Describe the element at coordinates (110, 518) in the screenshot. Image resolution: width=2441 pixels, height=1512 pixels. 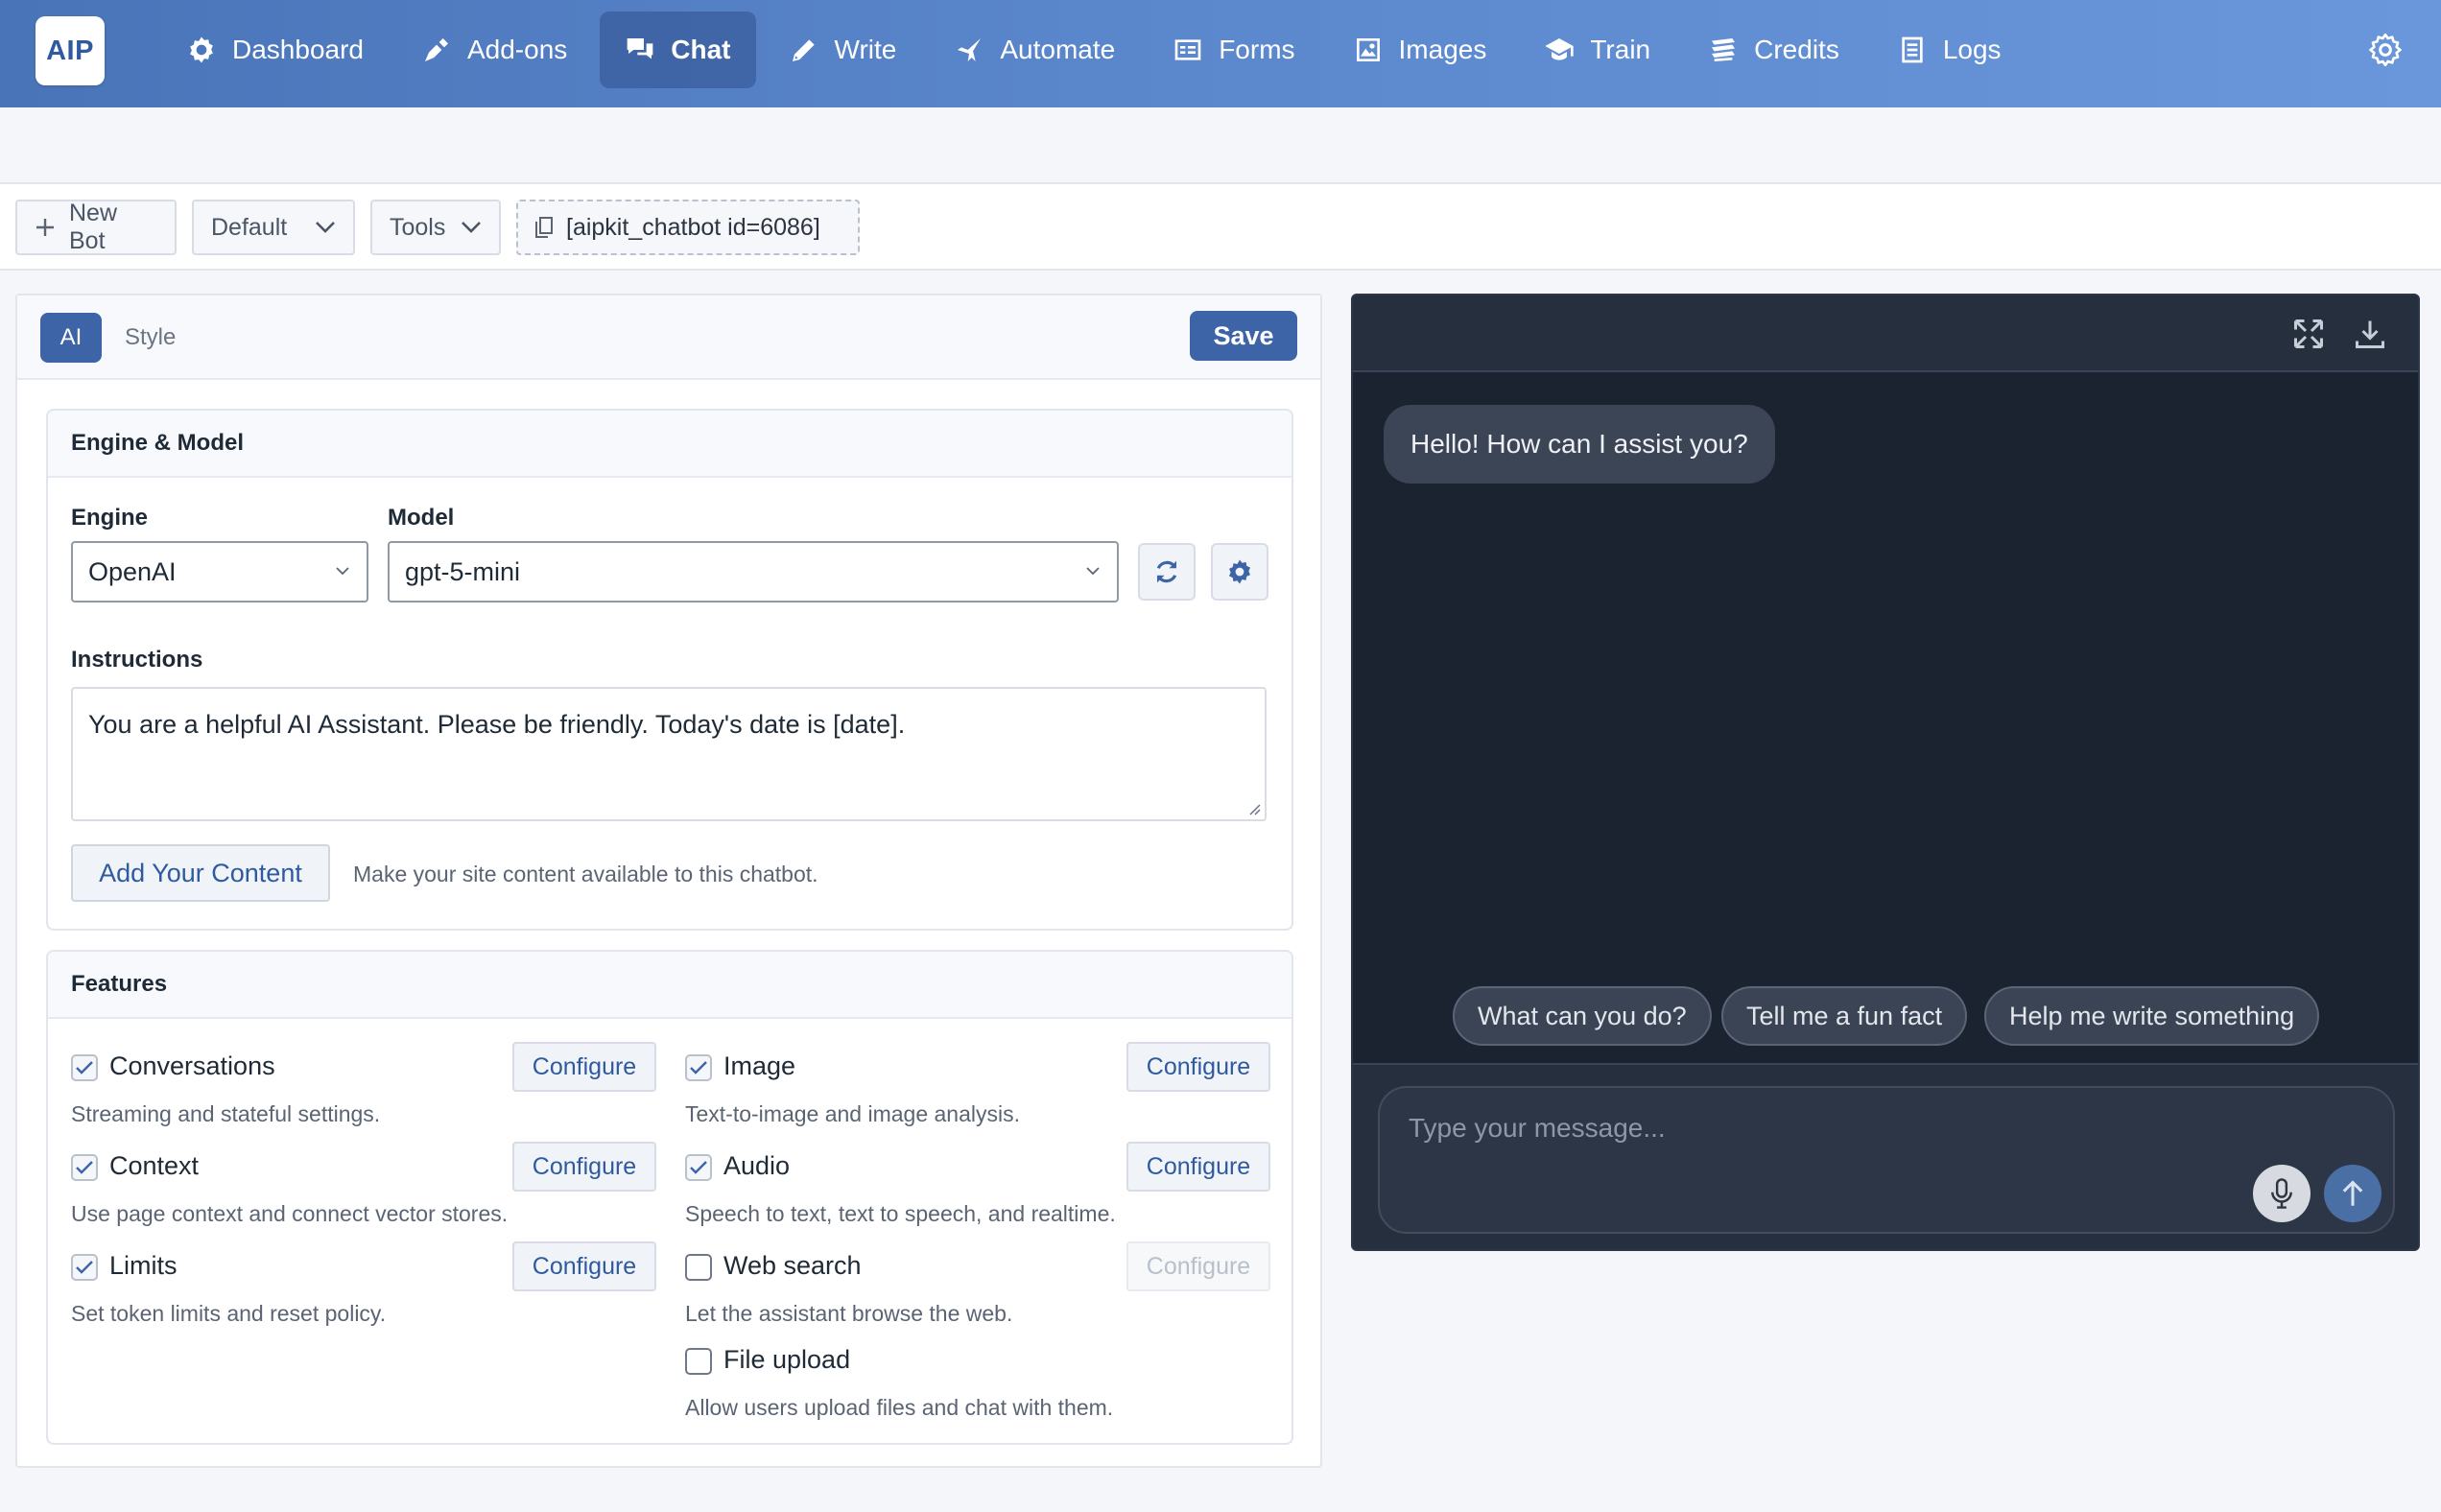
I see `engine-label: Engine` at that location.